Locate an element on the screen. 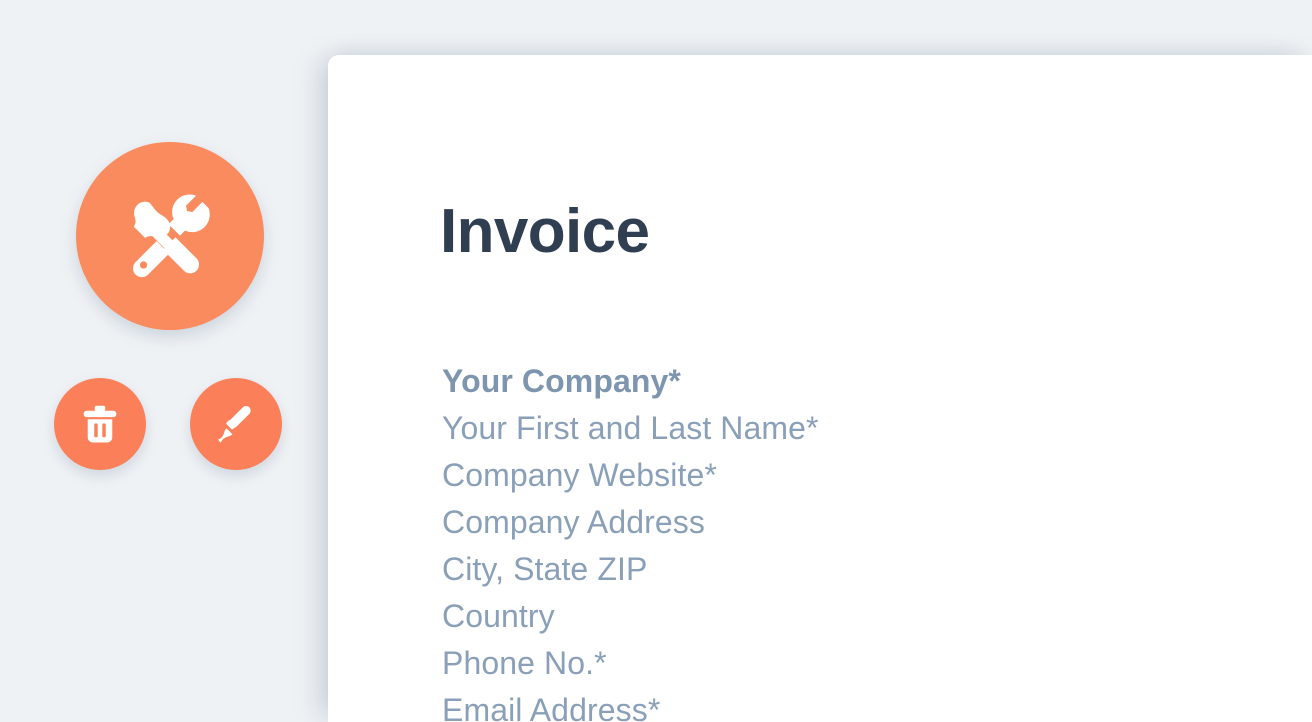 The image size is (1312, 722). field-phone-number: Phone No.* is located at coordinates (822, 663).